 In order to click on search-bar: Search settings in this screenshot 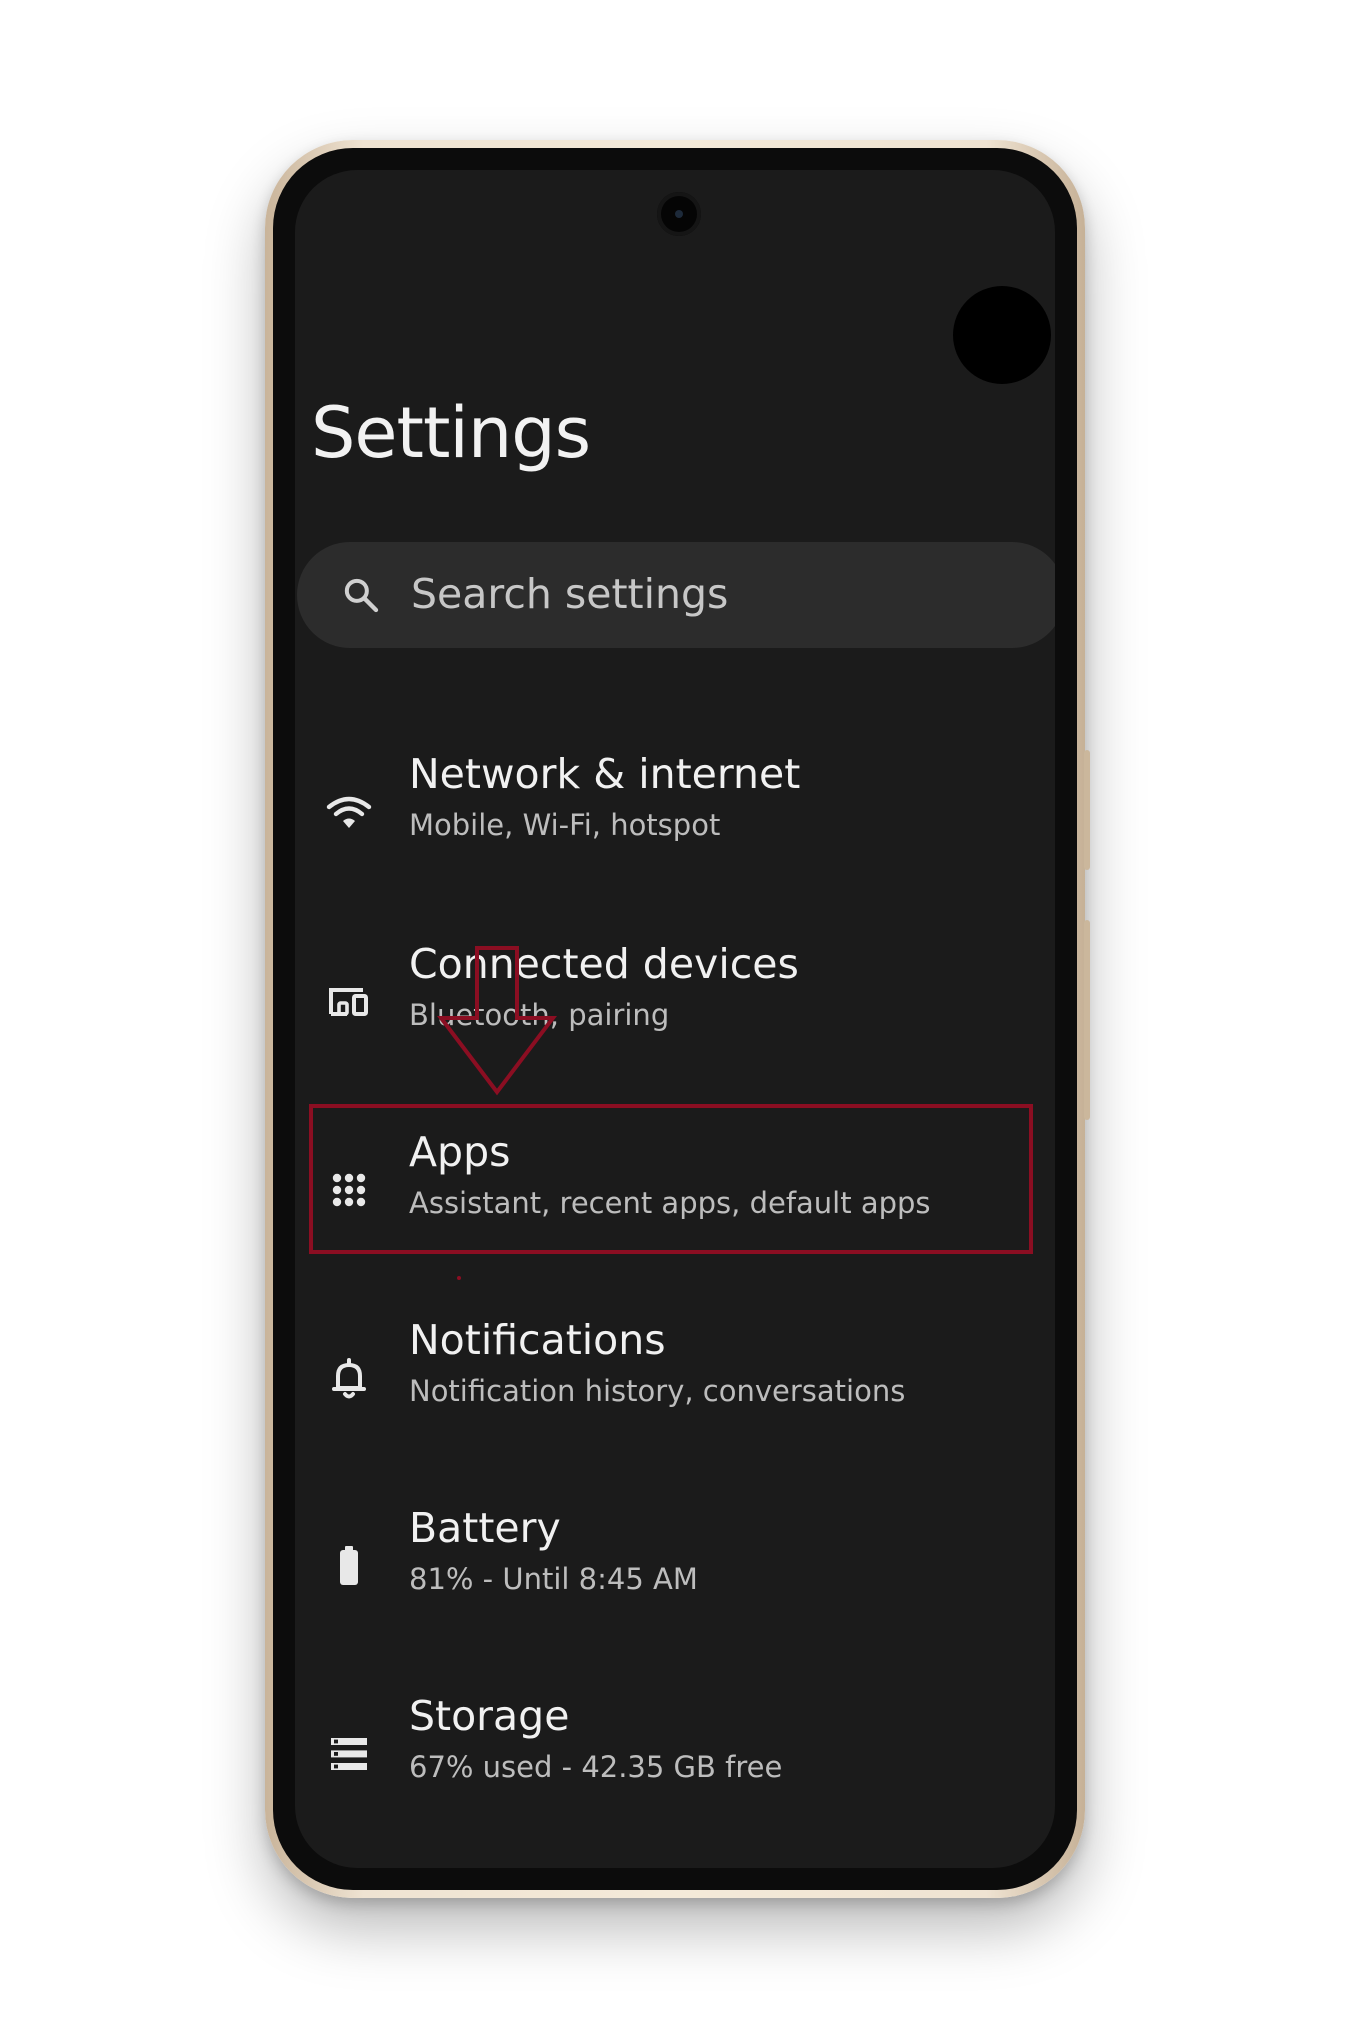, I will do `click(676, 595)`.